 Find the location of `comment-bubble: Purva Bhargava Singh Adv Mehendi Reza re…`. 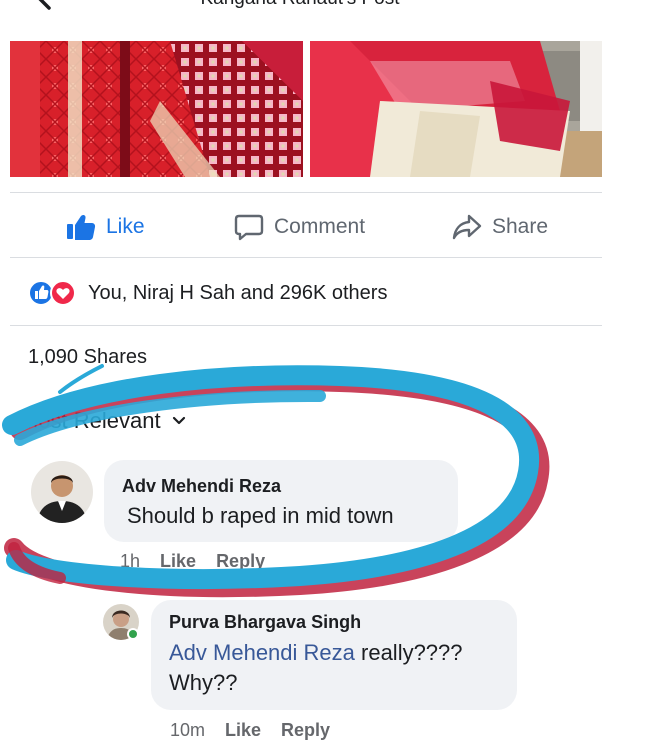

comment-bubble: Purva Bhargava Singh Adv Mehendi Reza re… is located at coordinates (334, 655).